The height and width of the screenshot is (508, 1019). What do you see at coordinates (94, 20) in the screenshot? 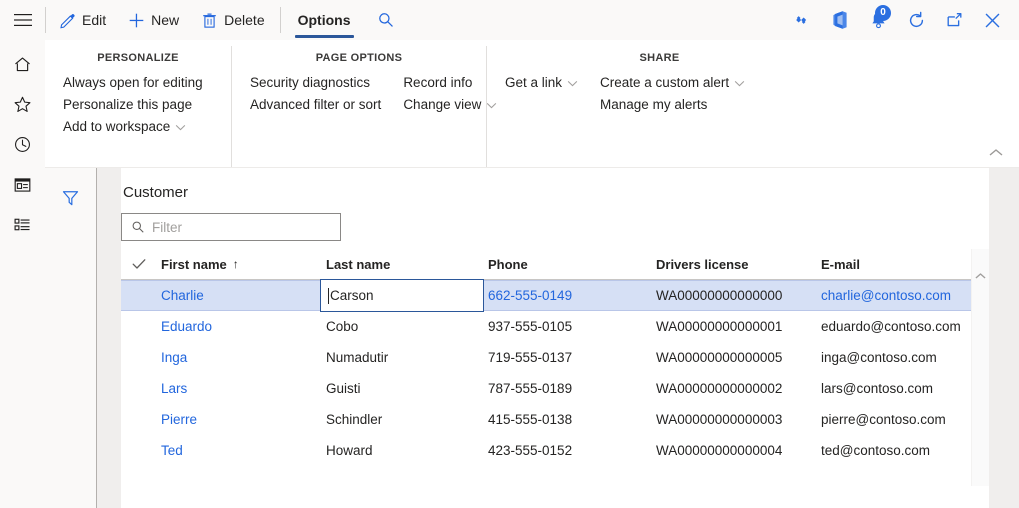
I see `edit-button-label: Edit` at bounding box center [94, 20].